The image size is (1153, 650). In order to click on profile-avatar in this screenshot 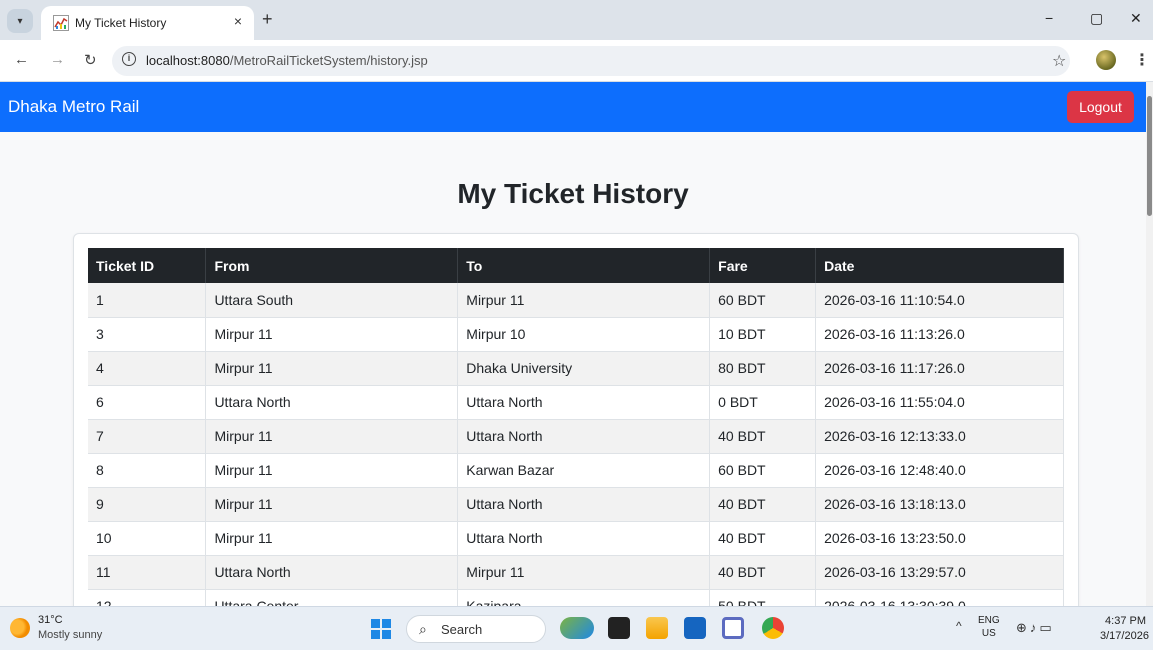, I will do `click(1106, 60)`.